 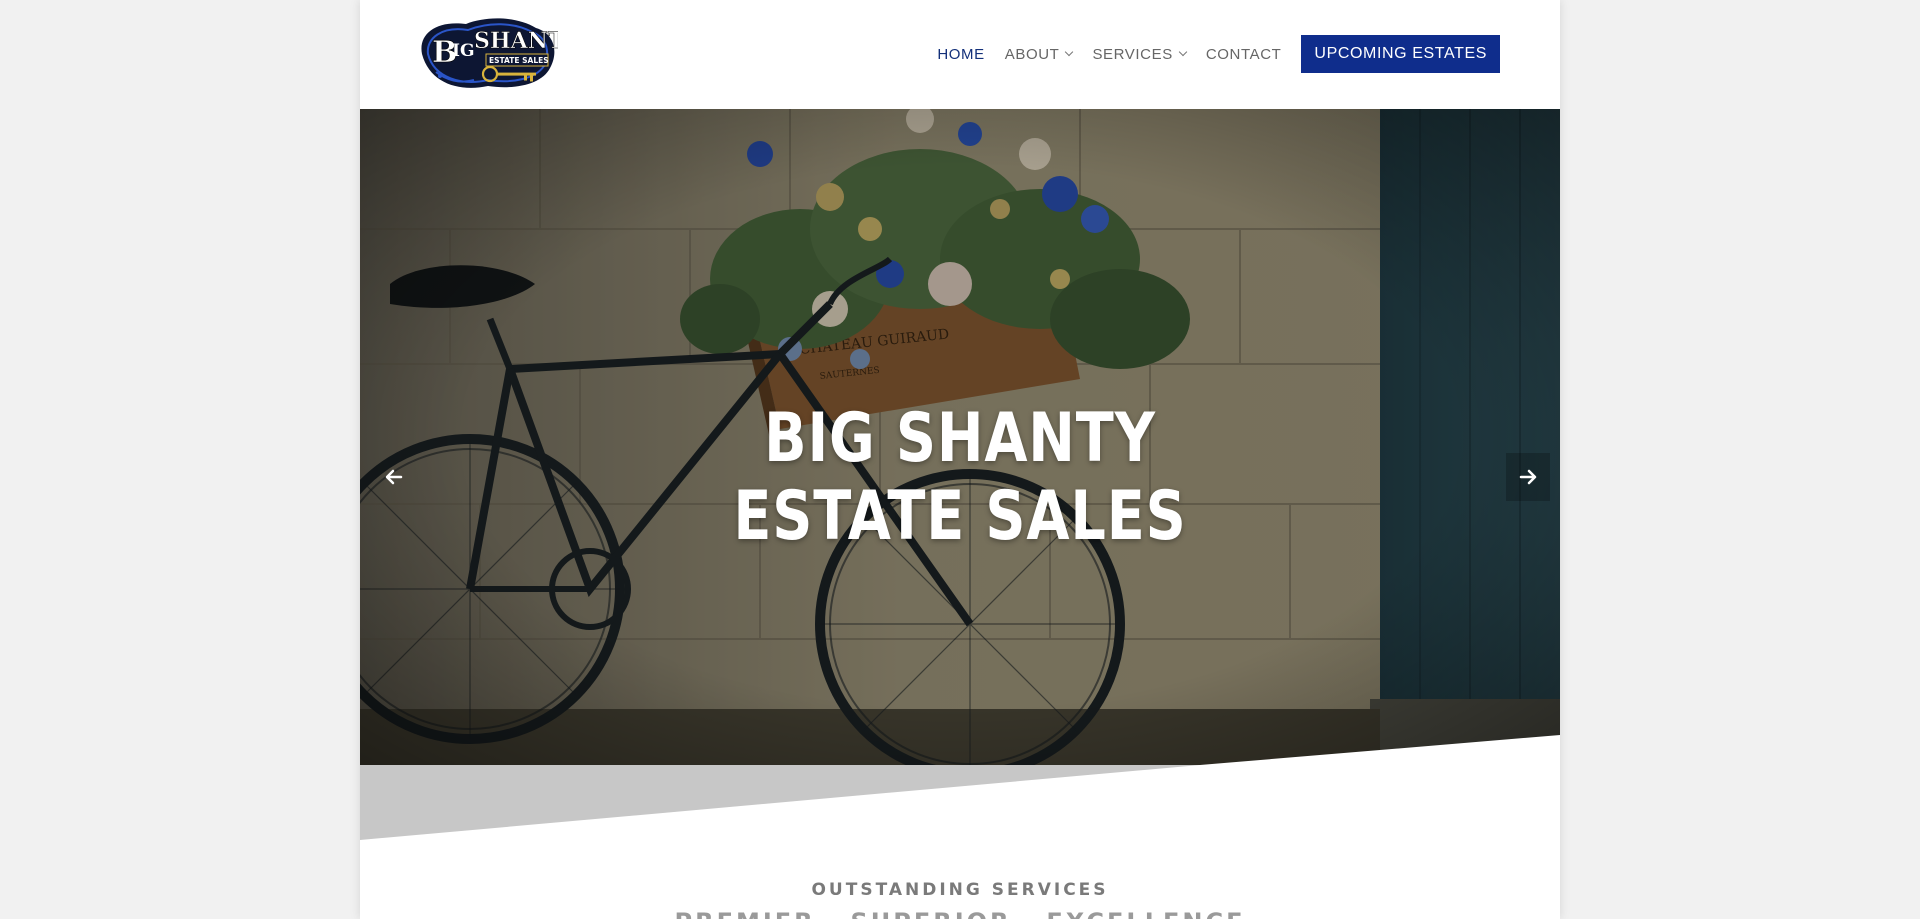 What do you see at coordinates (960, 789) in the screenshot?
I see `section-divider` at bounding box center [960, 789].